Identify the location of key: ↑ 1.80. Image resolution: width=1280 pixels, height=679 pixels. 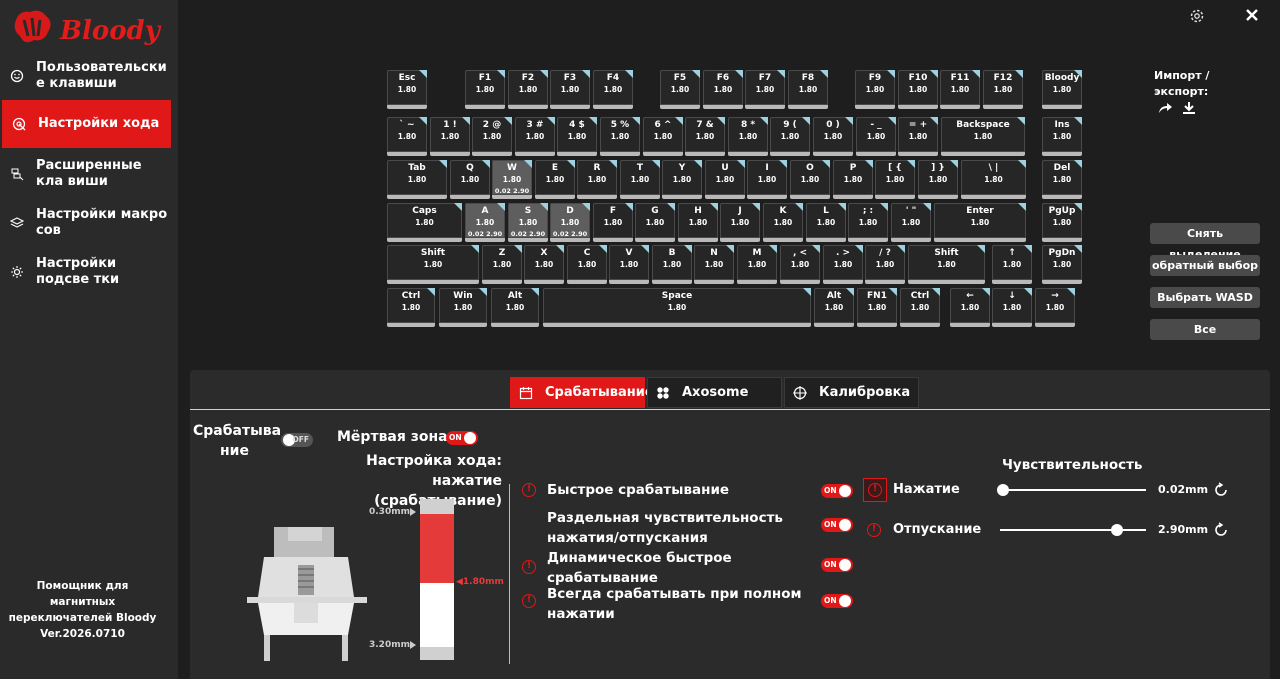
(1012, 264).